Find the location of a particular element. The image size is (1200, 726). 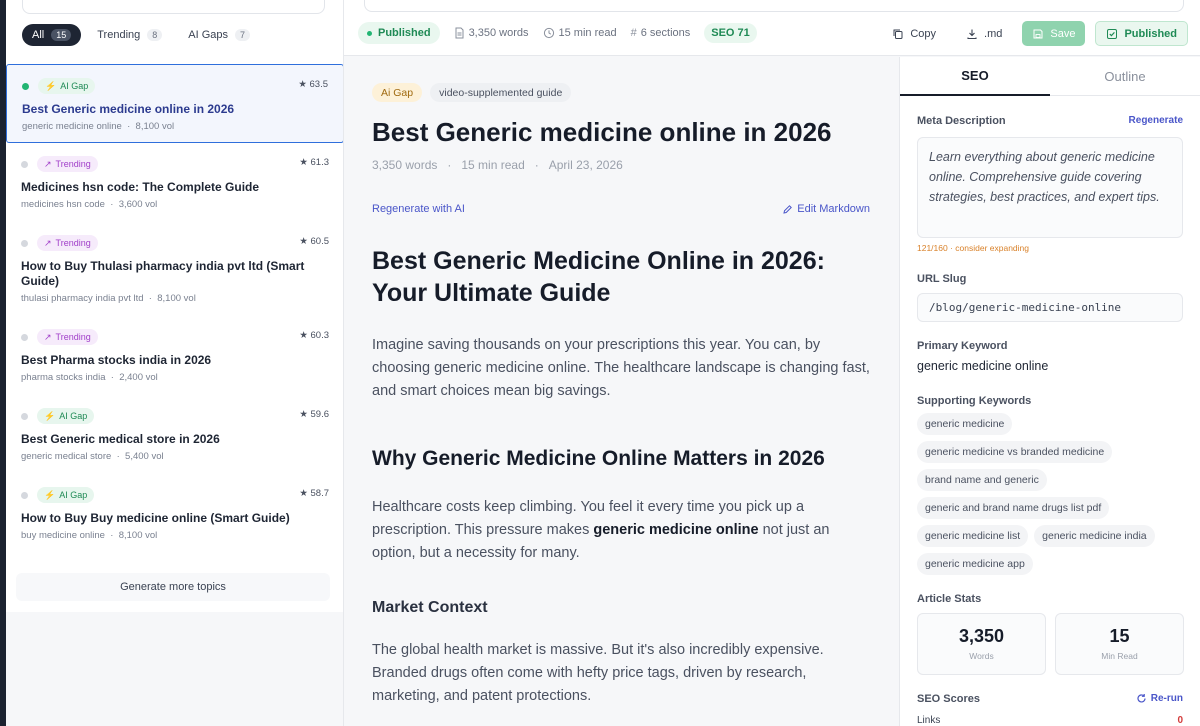

stat-label: Min Read is located at coordinates (1119, 656).